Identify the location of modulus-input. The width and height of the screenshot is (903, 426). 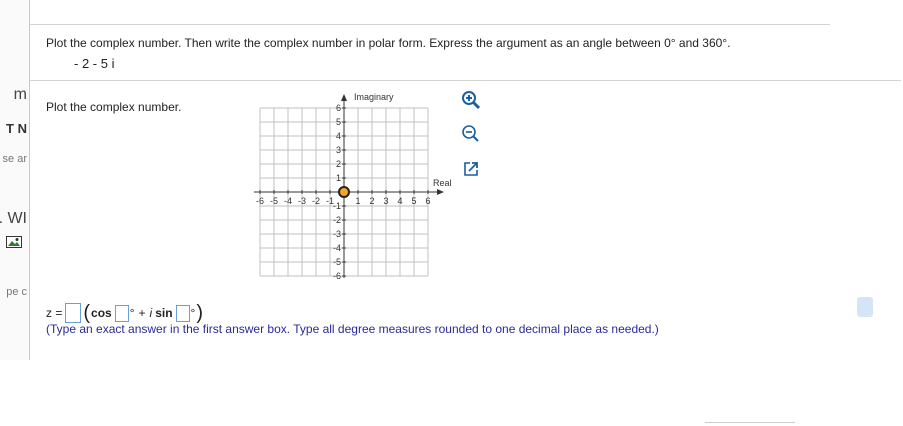
(73, 313).